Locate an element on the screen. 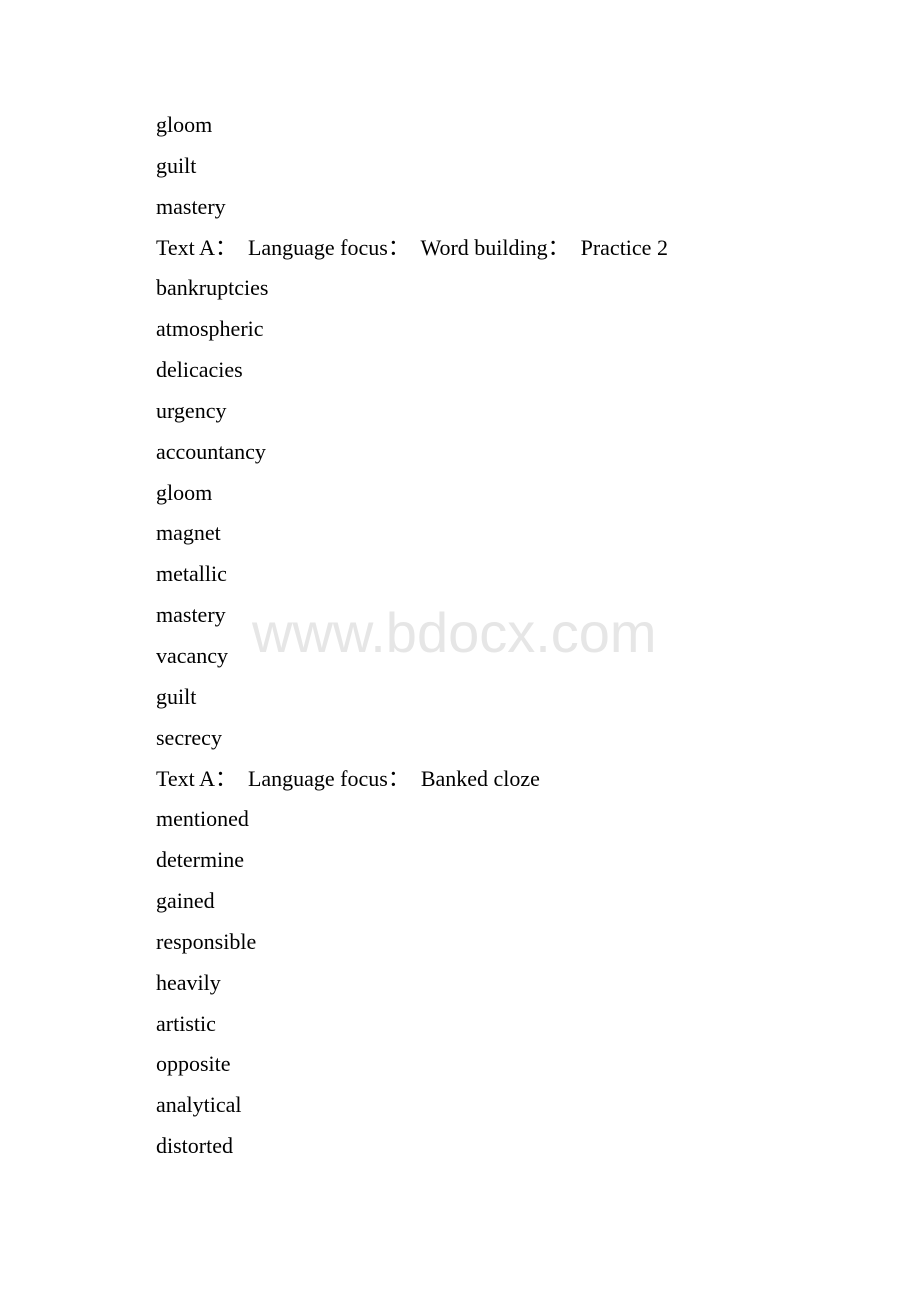 The width and height of the screenshot is (920, 1302). answer-word: gained is located at coordinates (185, 901).